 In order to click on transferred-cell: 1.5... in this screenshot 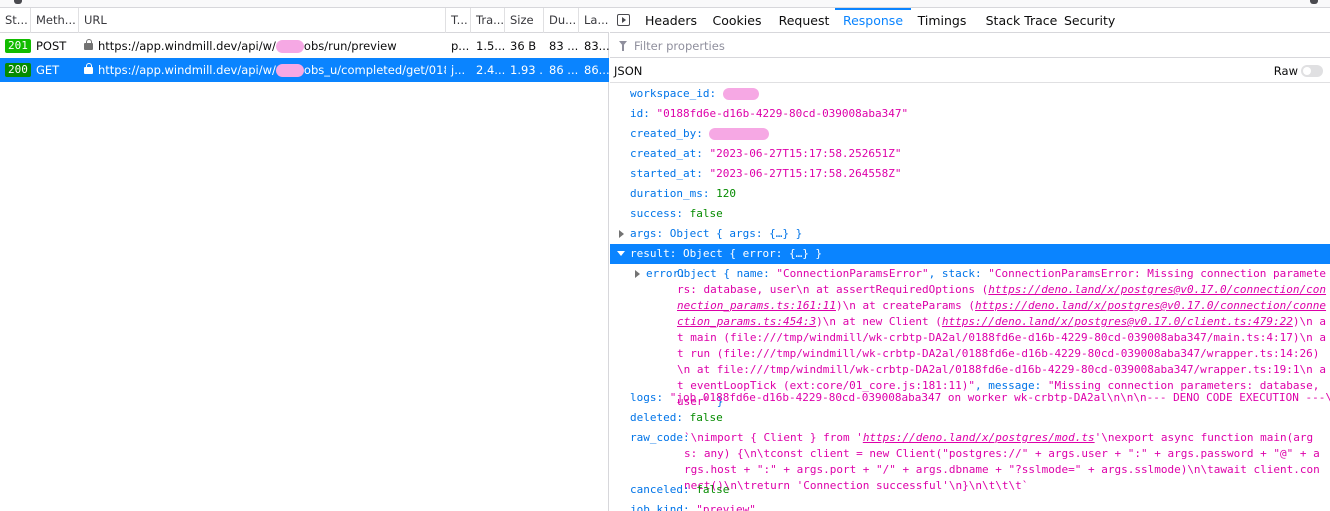, I will do `click(490, 46)`.